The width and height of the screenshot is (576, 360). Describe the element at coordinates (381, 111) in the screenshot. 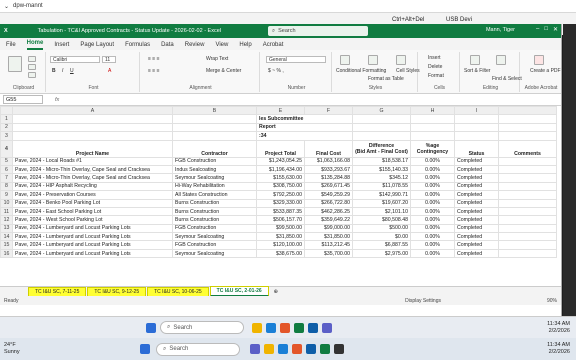

I see `col-header-g: G` at that location.